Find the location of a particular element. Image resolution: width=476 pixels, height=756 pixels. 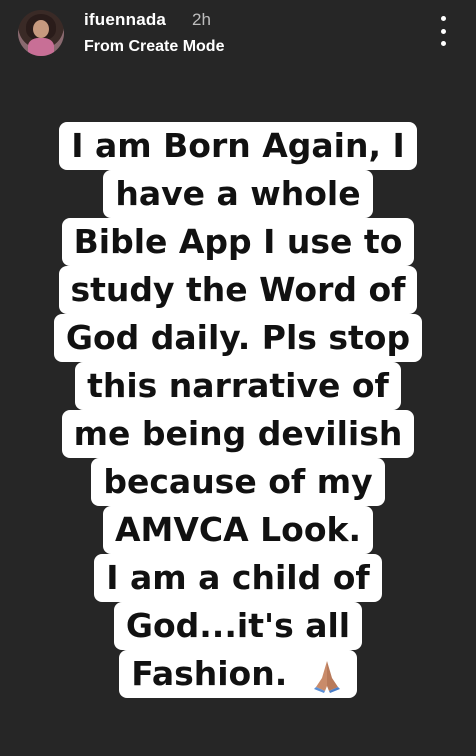

story-line-last: Fashion. is located at coordinates (238, 674).